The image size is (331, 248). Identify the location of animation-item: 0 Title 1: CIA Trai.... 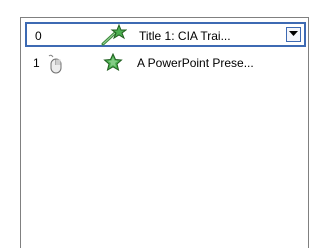
(165, 34).